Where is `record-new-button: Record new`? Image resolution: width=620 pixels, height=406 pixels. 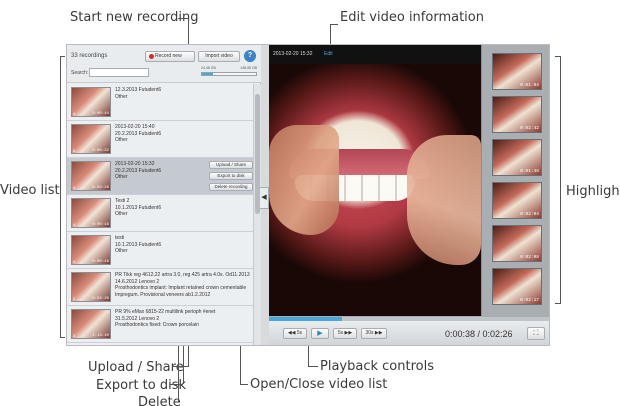 record-new-button: Record new is located at coordinates (170, 56).